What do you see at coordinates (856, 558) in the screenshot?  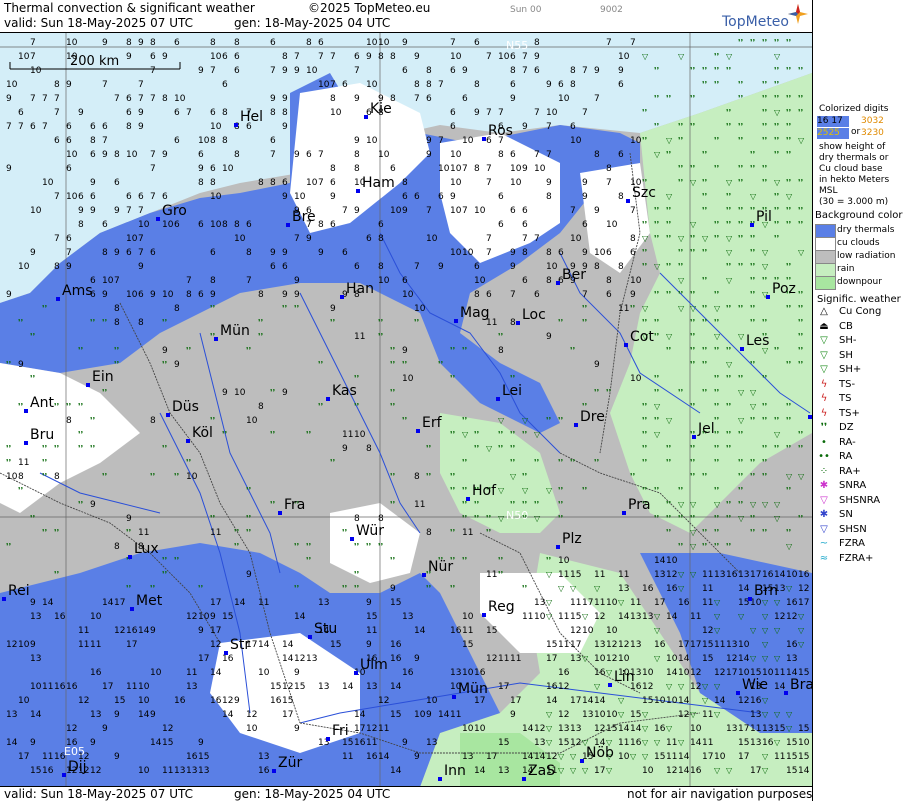 I see `weather-symbol-label: FZRA+` at bounding box center [856, 558].